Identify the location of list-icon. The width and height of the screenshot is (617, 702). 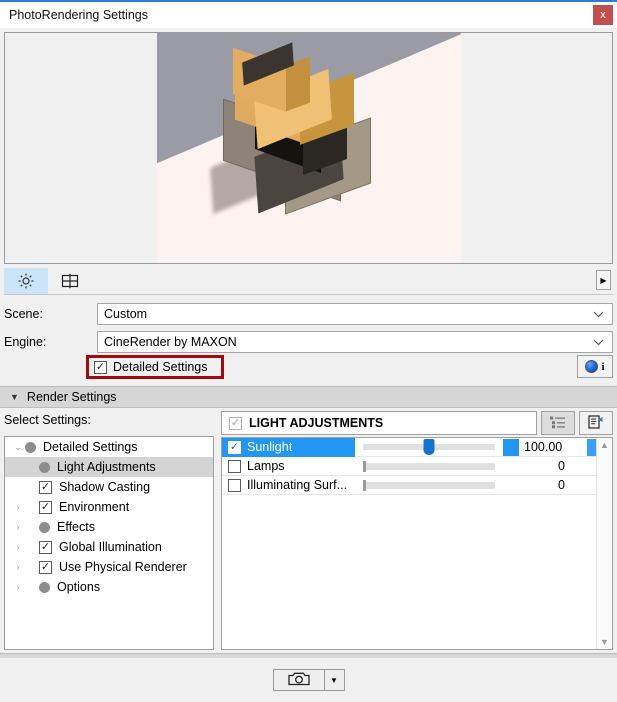
(558, 423).